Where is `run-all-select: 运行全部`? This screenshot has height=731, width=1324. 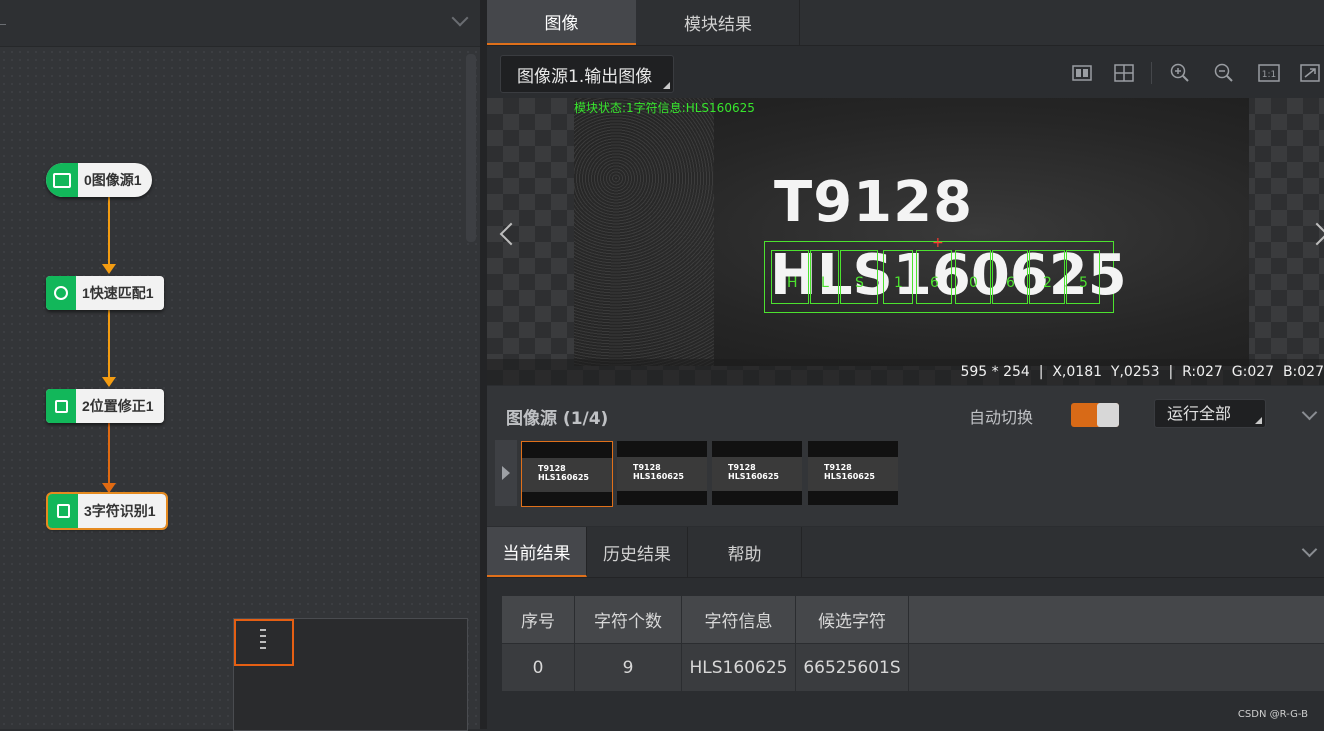 run-all-select: 运行全部 is located at coordinates (1210, 413).